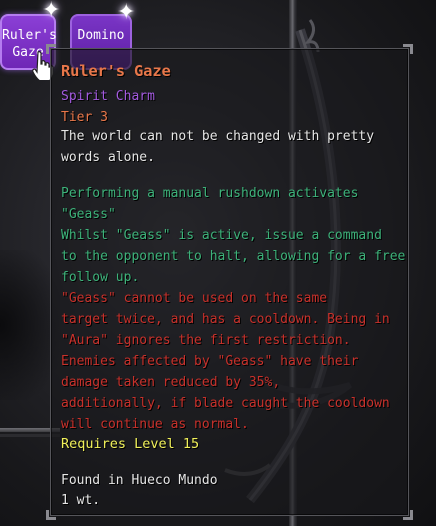 The width and height of the screenshot is (436, 526). I want to click on tab-label: Domino, so click(101, 35).